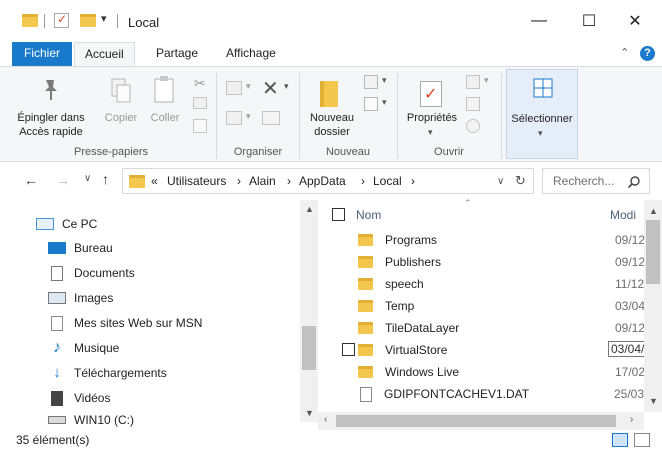 The width and height of the screenshot is (662, 450). I want to click on copy-to-icon, so click(234, 118).